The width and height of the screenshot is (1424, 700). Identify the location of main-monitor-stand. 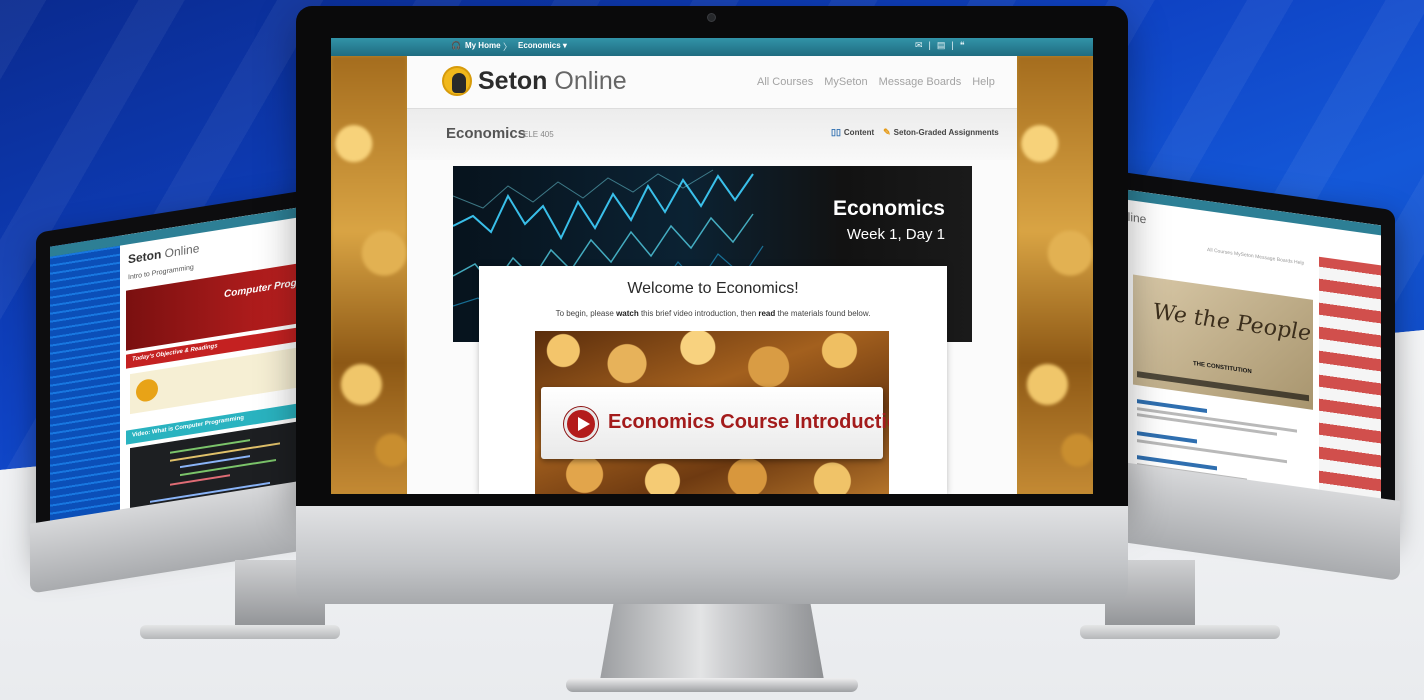
(712, 642).